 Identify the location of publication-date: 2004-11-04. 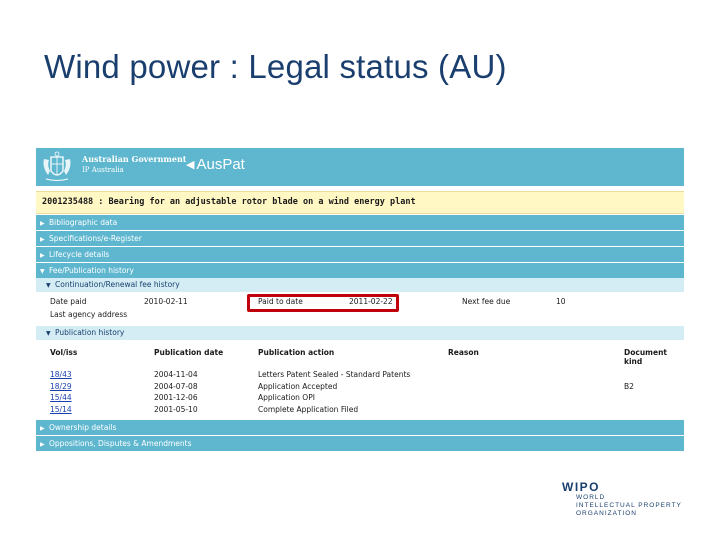
(176, 374).